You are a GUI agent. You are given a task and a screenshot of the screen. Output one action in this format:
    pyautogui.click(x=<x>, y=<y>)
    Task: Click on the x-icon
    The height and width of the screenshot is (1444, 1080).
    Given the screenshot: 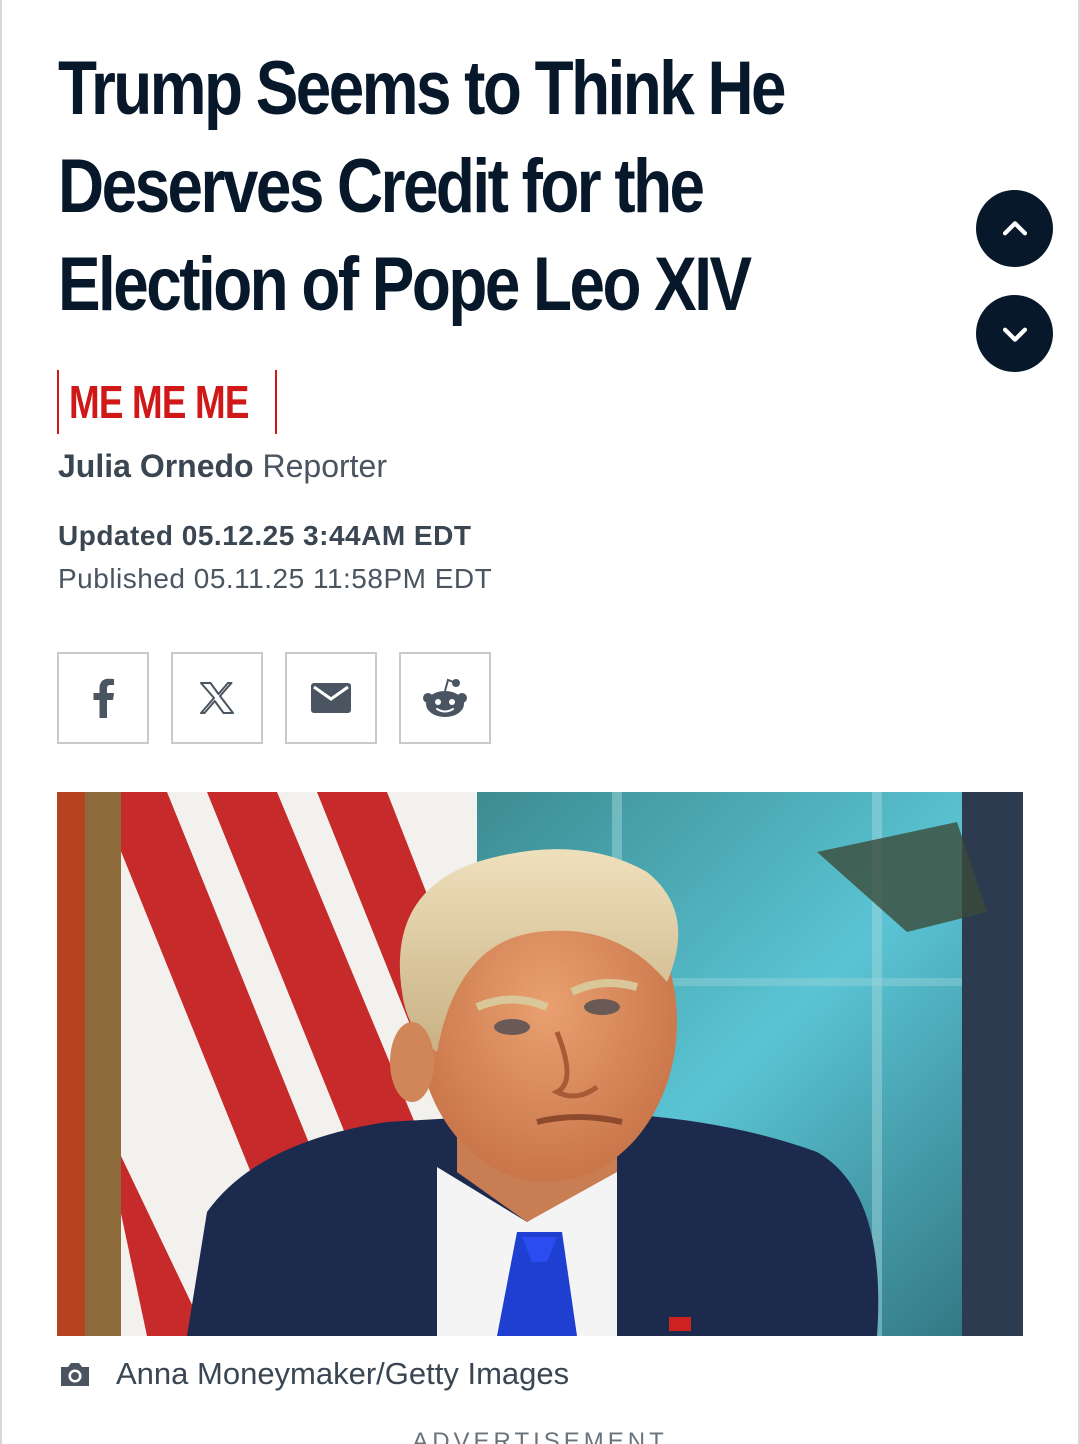 What is the action you would take?
    pyautogui.click(x=217, y=698)
    